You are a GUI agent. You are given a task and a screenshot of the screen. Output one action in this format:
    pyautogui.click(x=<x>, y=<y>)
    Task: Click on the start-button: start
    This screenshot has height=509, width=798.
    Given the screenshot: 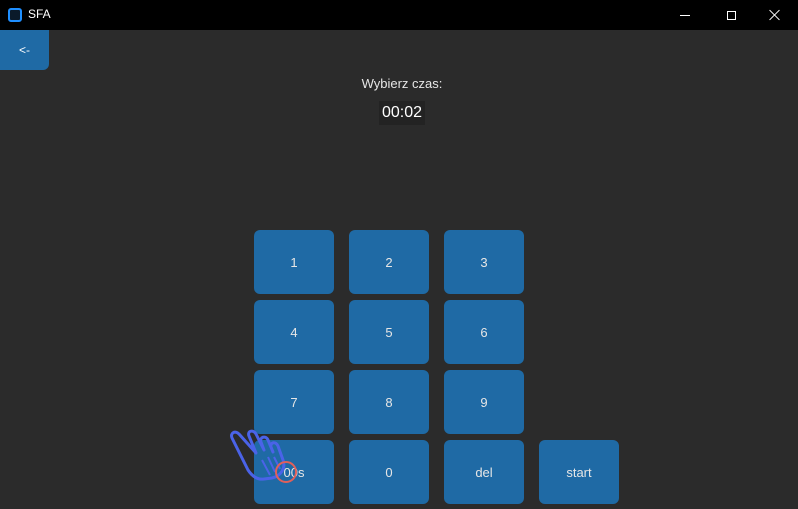 What is the action you would take?
    pyautogui.click(x=579, y=472)
    